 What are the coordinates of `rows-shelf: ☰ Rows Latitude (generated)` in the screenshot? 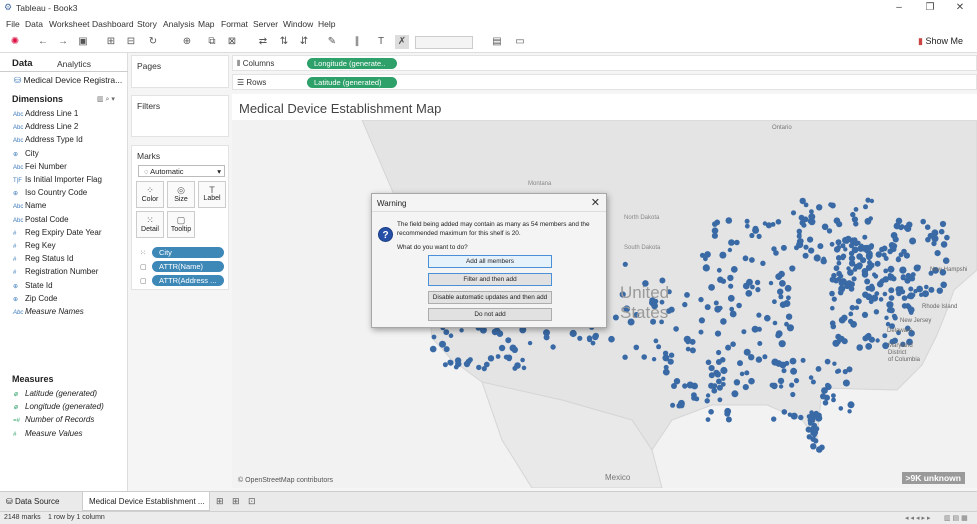 It's located at (604, 82).